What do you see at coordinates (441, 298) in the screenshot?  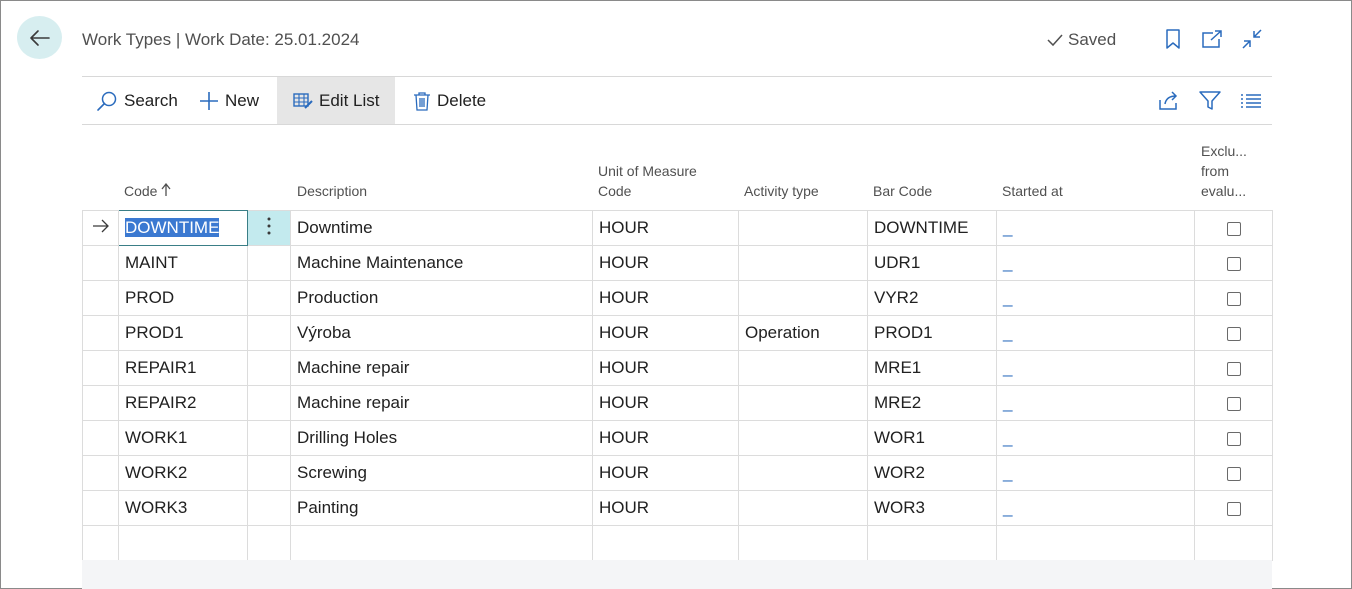 I see `description-cell: Production` at bounding box center [441, 298].